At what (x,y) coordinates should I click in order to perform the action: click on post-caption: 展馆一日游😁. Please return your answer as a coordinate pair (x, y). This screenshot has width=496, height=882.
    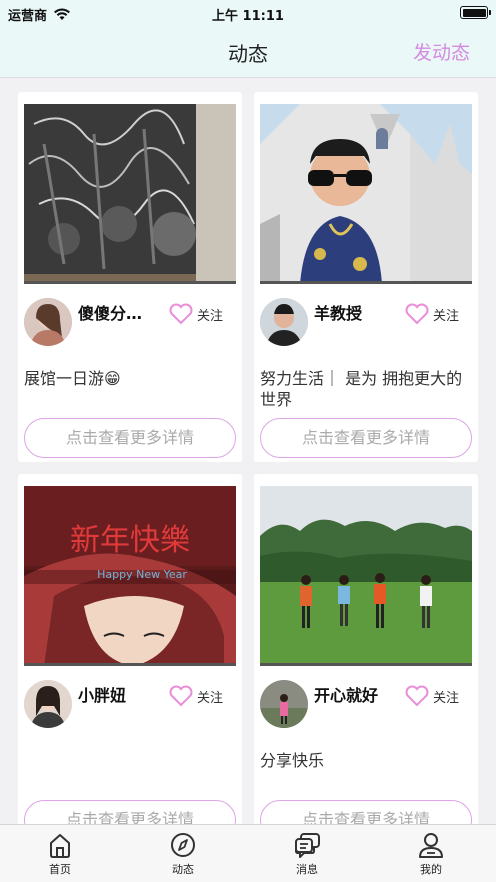
    Looking at the image, I should click on (72, 378).